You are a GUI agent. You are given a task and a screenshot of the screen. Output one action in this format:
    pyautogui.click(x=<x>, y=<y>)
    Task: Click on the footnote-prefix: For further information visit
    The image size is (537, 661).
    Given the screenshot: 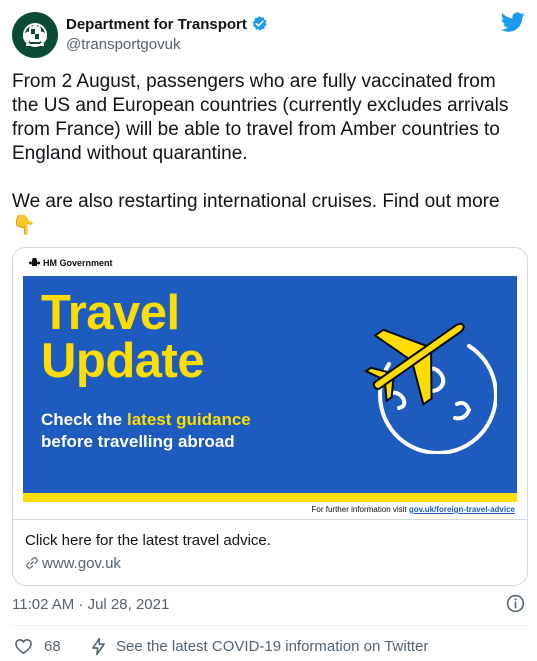 What is the action you would take?
    pyautogui.click(x=360, y=509)
    